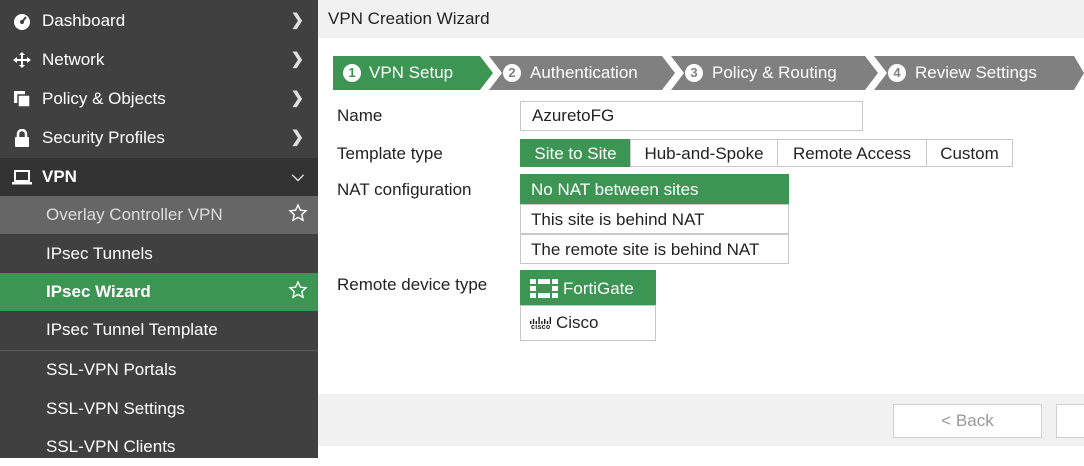 Image resolution: width=1084 pixels, height=466 pixels. Describe the element at coordinates (360, 115) in the screenshot. I see `name-label: Name` at that location.